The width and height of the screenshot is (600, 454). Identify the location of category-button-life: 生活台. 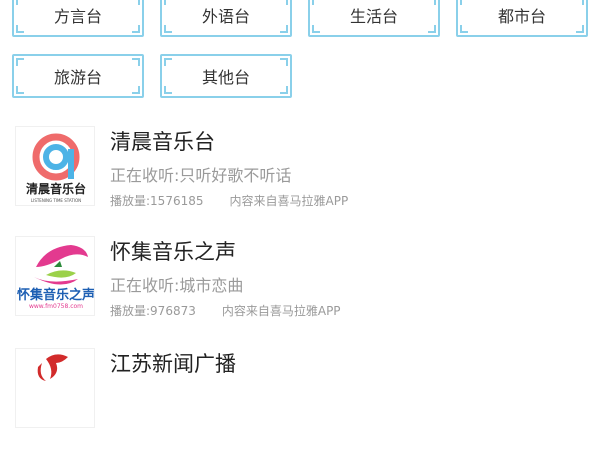
(374, 18).